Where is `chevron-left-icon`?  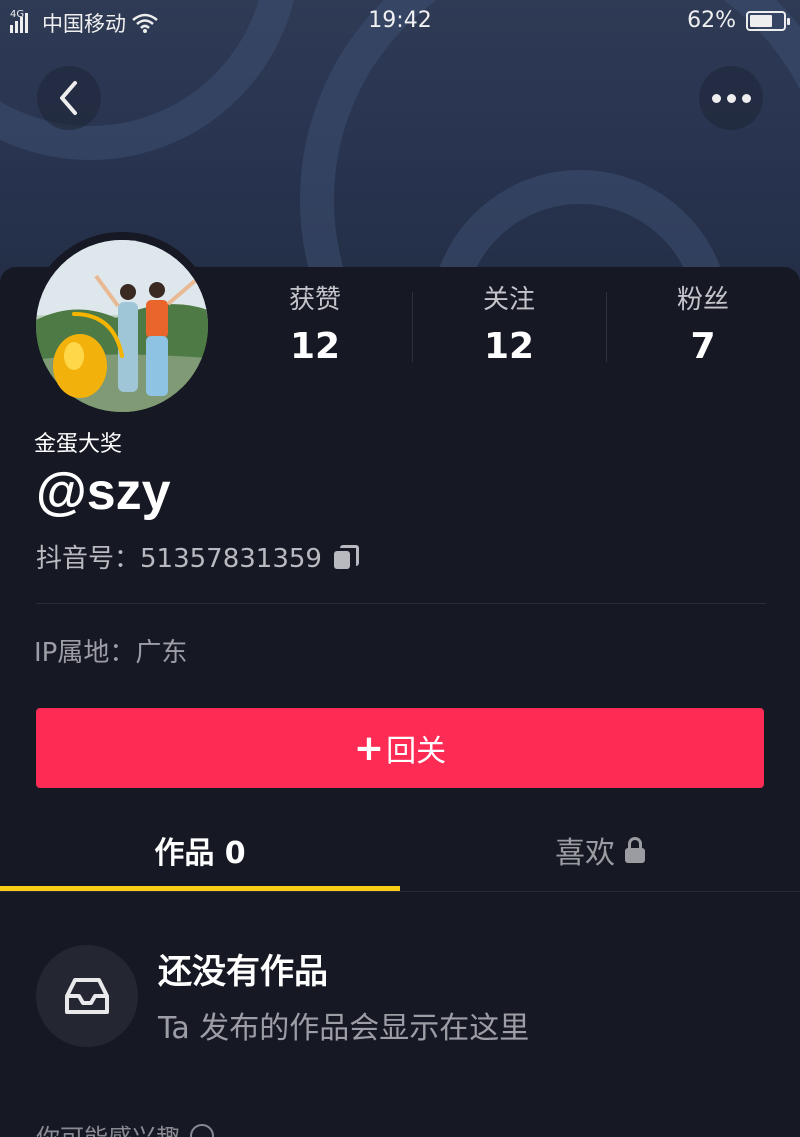 chevron-left-icon is located at coordinates (68, 98).